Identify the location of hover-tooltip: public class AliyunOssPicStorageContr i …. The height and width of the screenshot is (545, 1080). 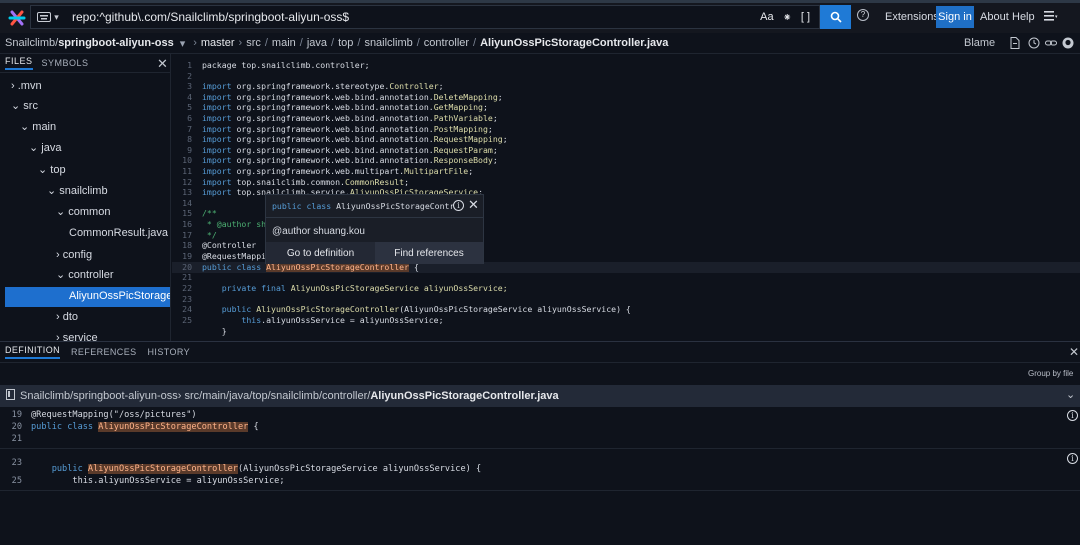
(374, 229).